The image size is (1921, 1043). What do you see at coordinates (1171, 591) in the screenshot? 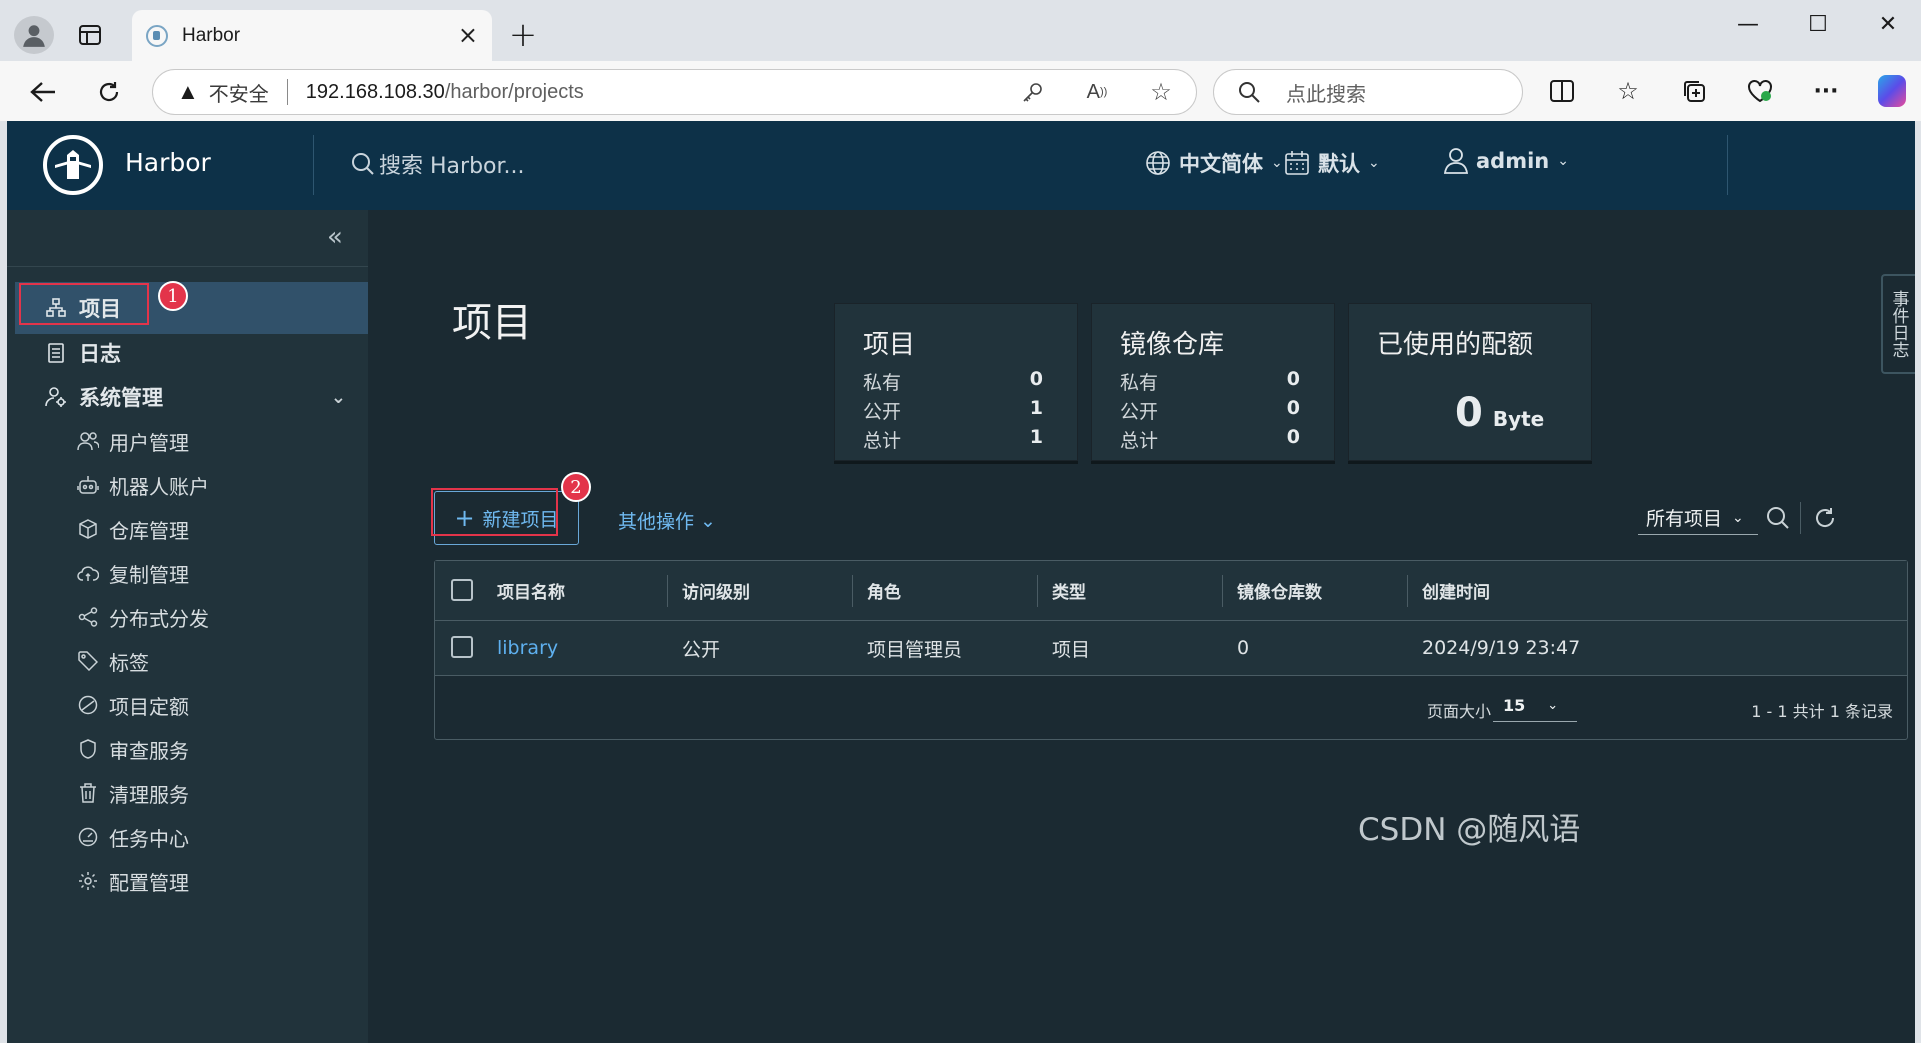
I see `table-header: 项目名称 访问级别 角色 类型 镜像仓库数 创建时间` at bounding box center [1171, 591].